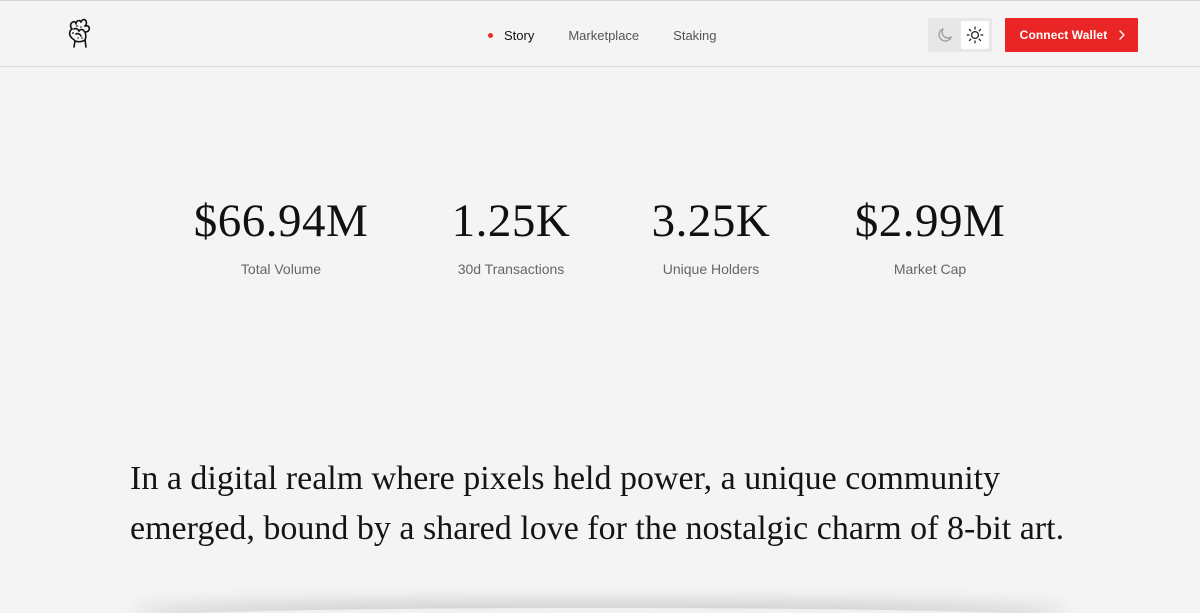  Describe the element at coordinates (711, 269) in the screenshot. I see `stat-label: Unique Holders` at that location.